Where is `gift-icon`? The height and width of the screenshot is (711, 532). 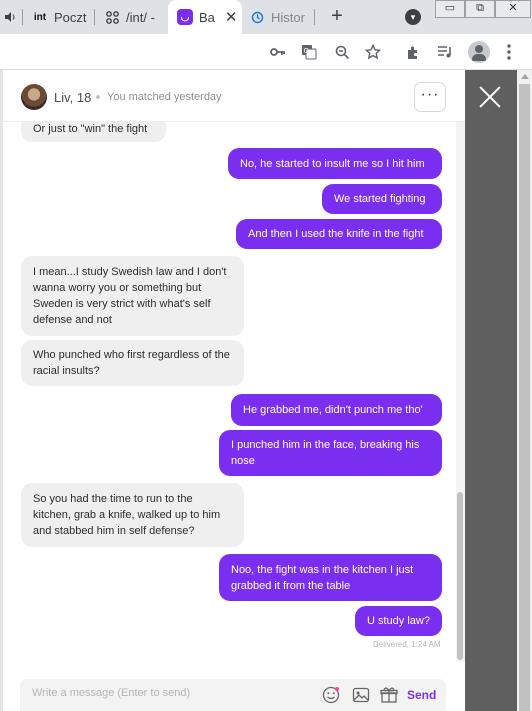
gift-icon is located at coordinates (389, 695).